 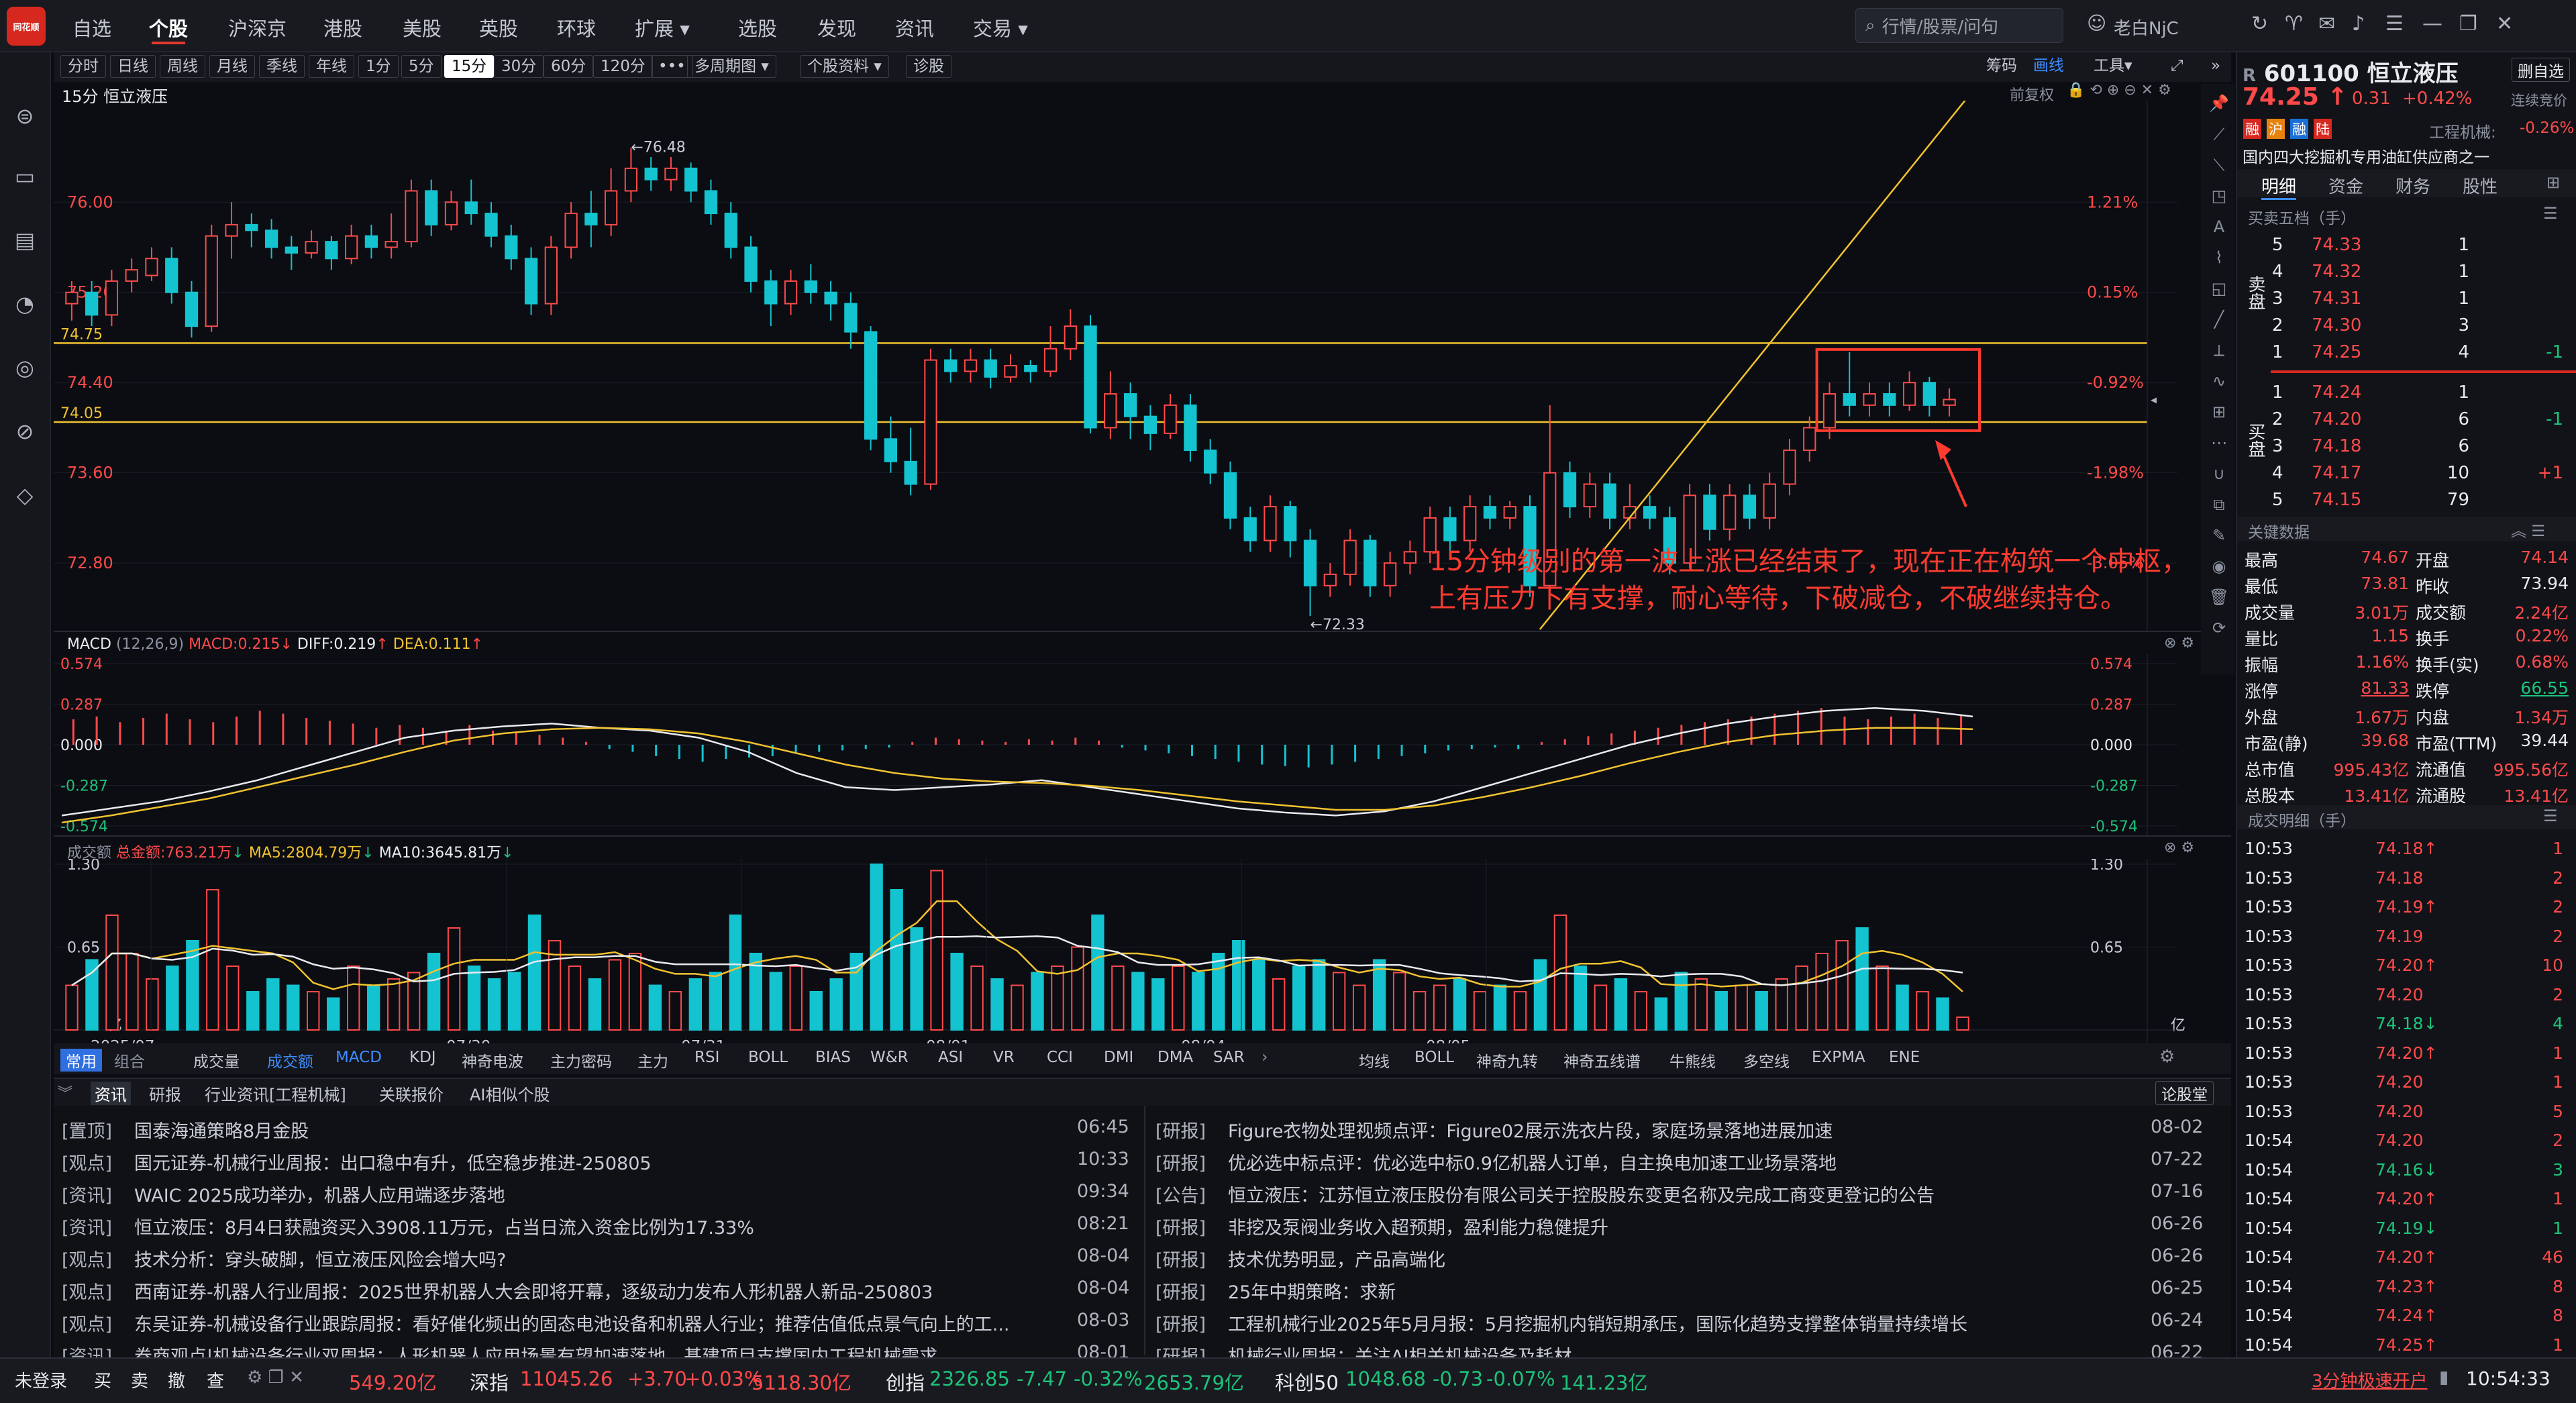 What do you see at coordinates (2336, 393) in the screenshot?
I see `buy-price: 74.24` at bounding box center [2336, 393].